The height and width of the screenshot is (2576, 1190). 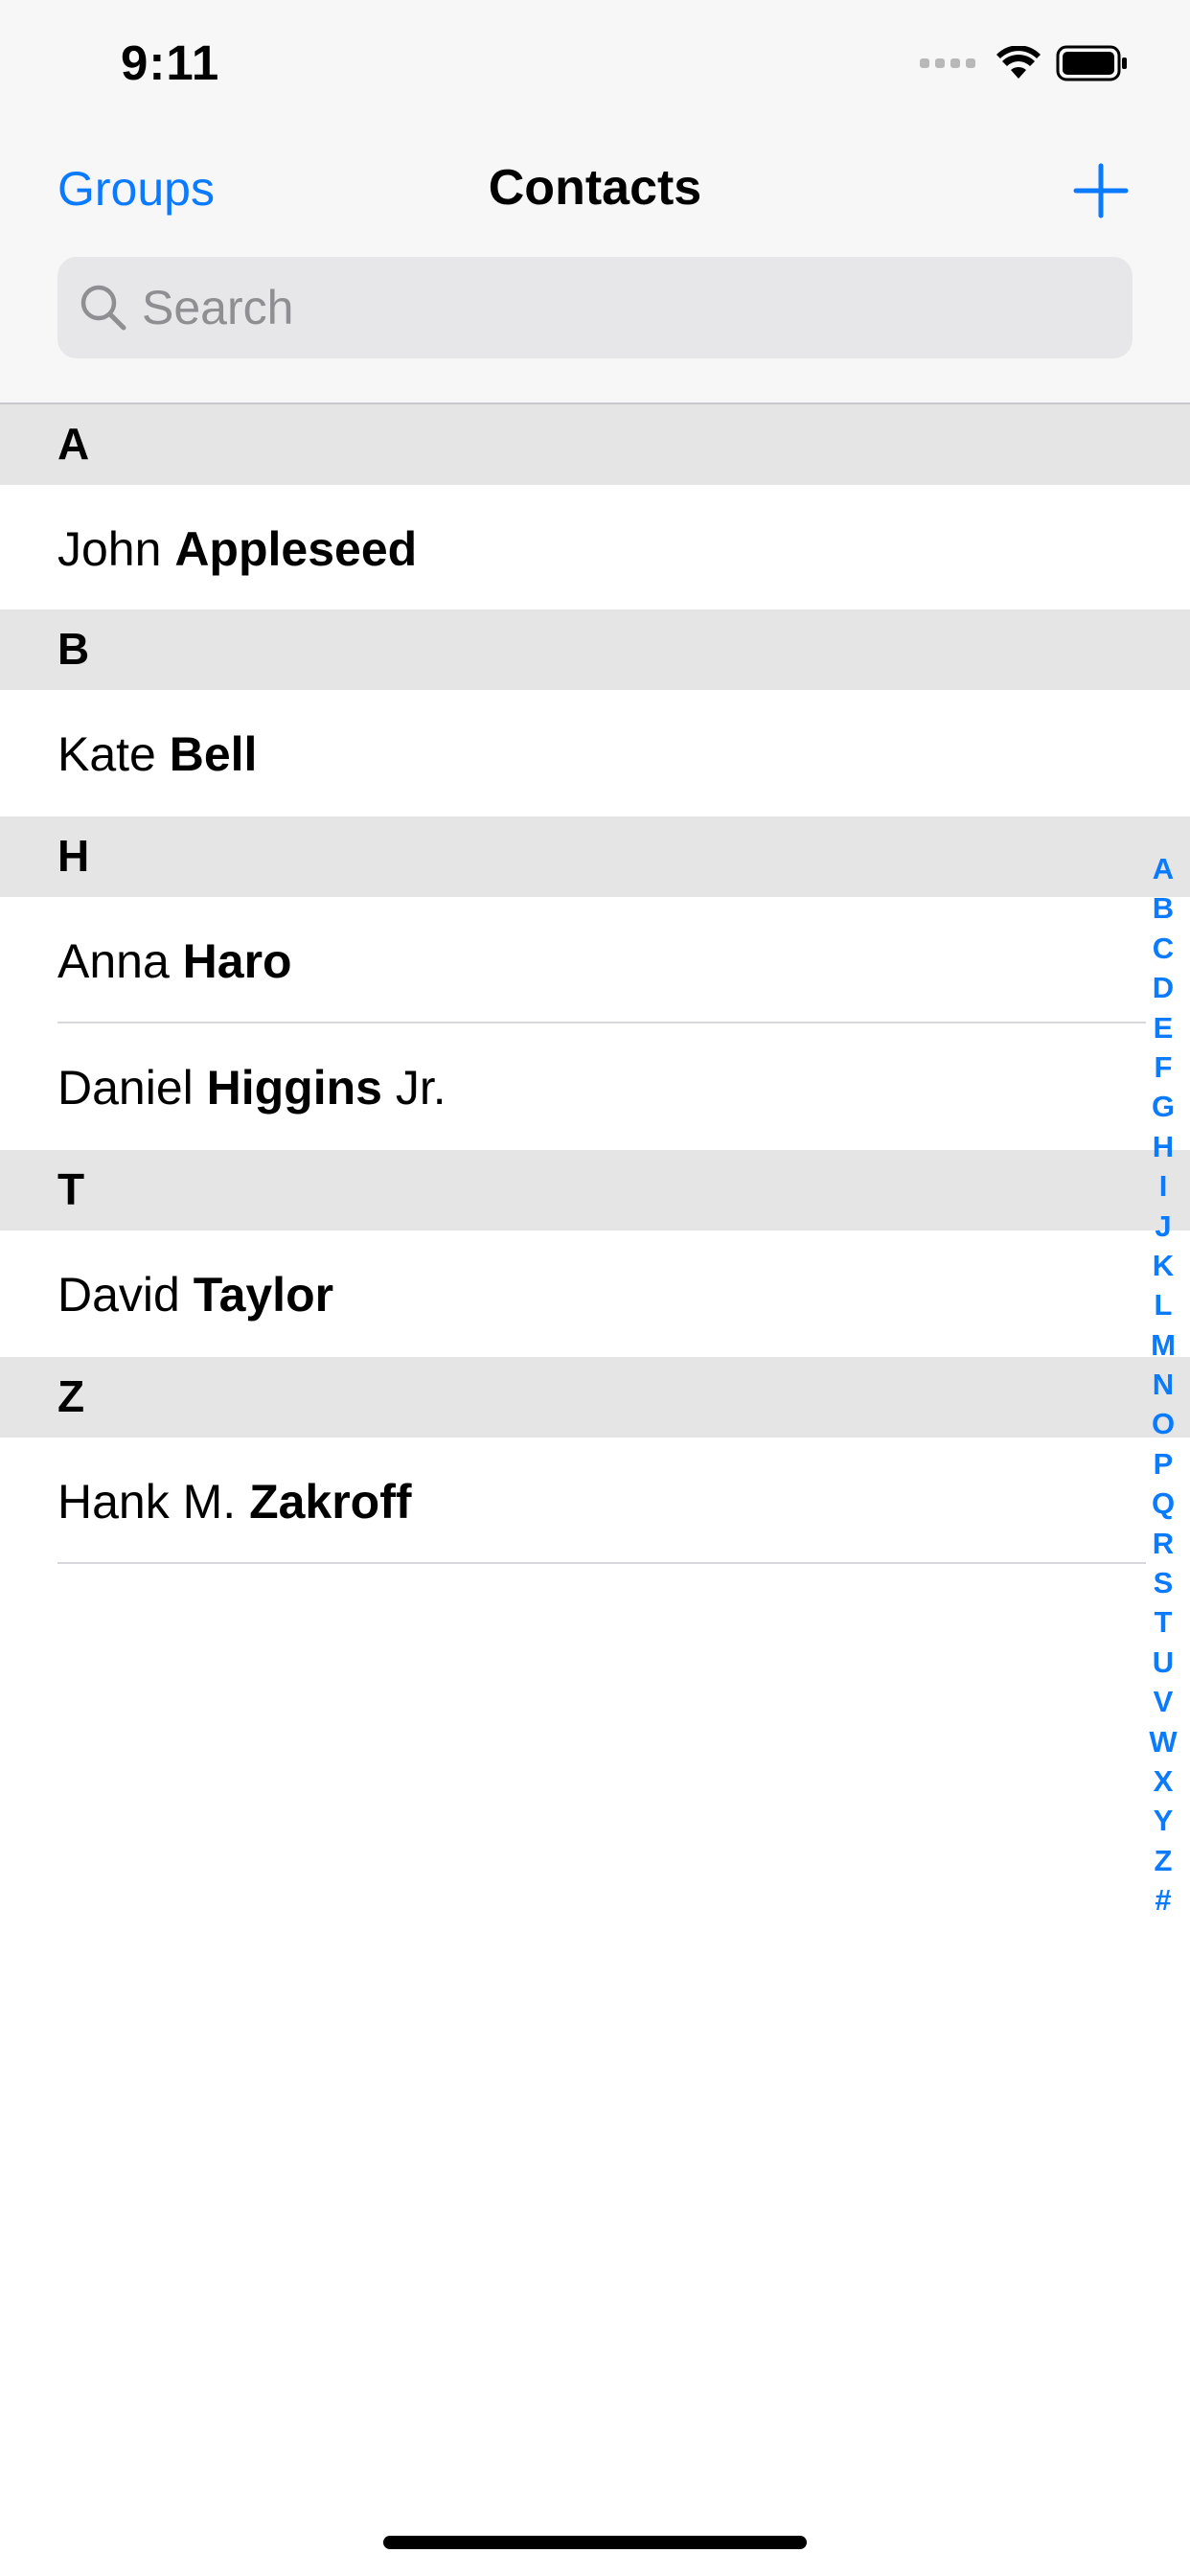 I want to click on section-letter: B, so click(x=74, y=649).